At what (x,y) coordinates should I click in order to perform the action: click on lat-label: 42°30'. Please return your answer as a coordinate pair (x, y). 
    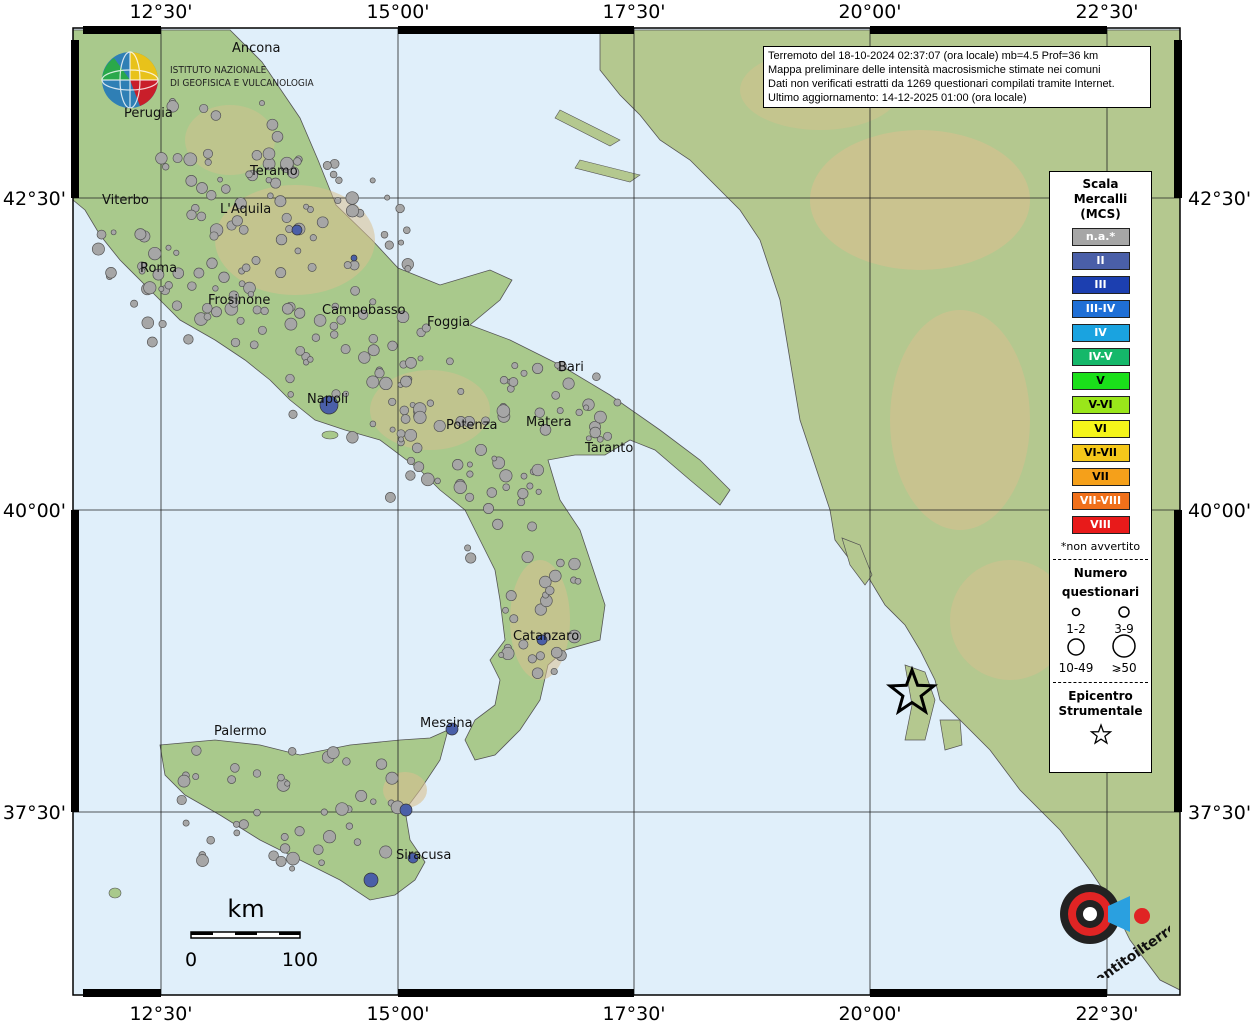
    Looking at the image, I should click on (34, 199).